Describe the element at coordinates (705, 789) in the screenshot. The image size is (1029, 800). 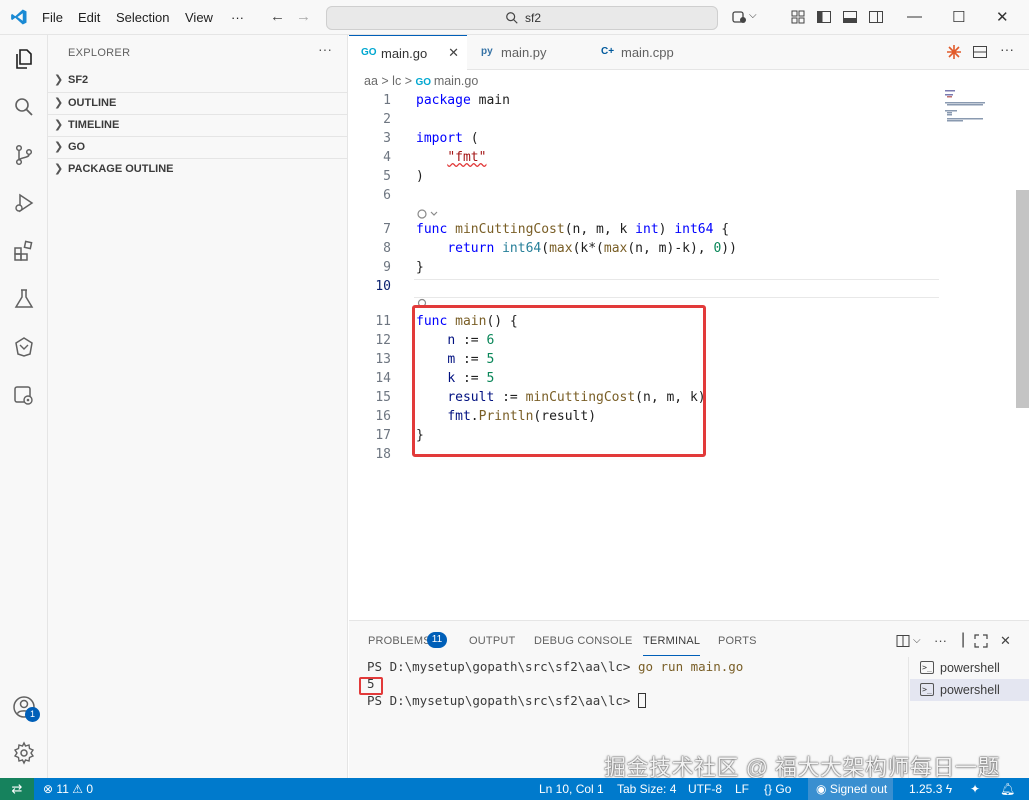
I see `encoding: UTF-8` at that location.